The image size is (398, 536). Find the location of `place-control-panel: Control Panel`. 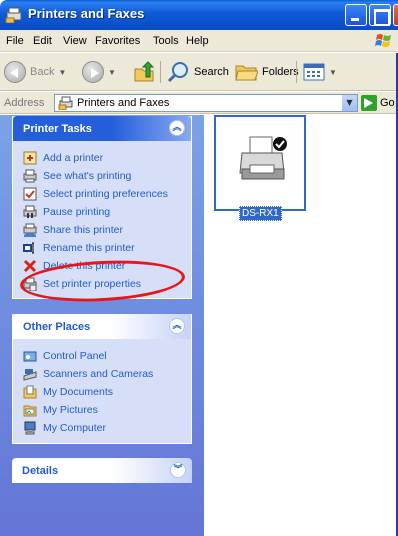

place-control-panel: Control Panel is located at coordinates (104, 356).